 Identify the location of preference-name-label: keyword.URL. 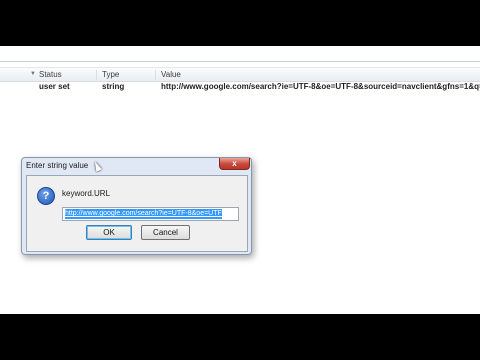
(86, 193).